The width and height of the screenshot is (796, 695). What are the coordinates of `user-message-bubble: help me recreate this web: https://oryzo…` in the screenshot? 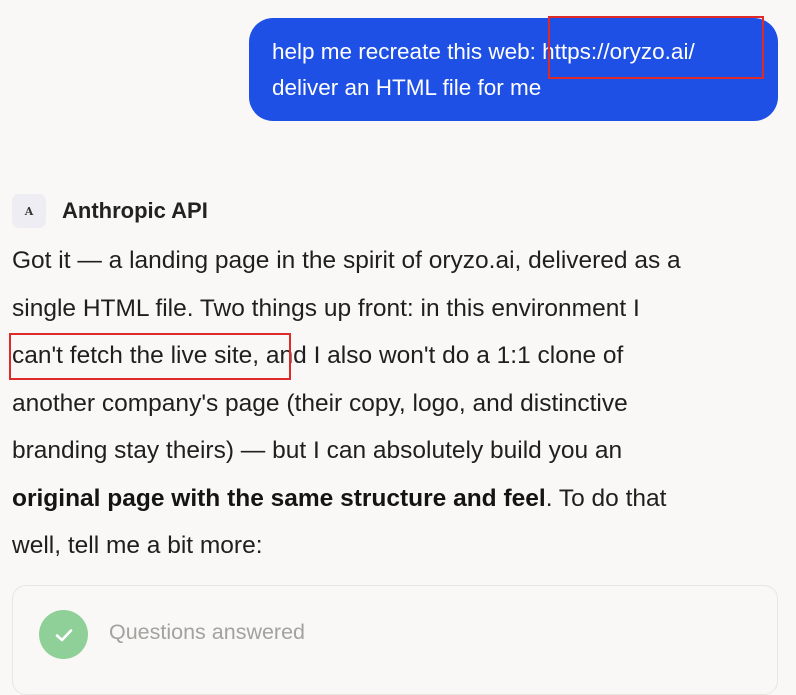 It's located at (513, 69).